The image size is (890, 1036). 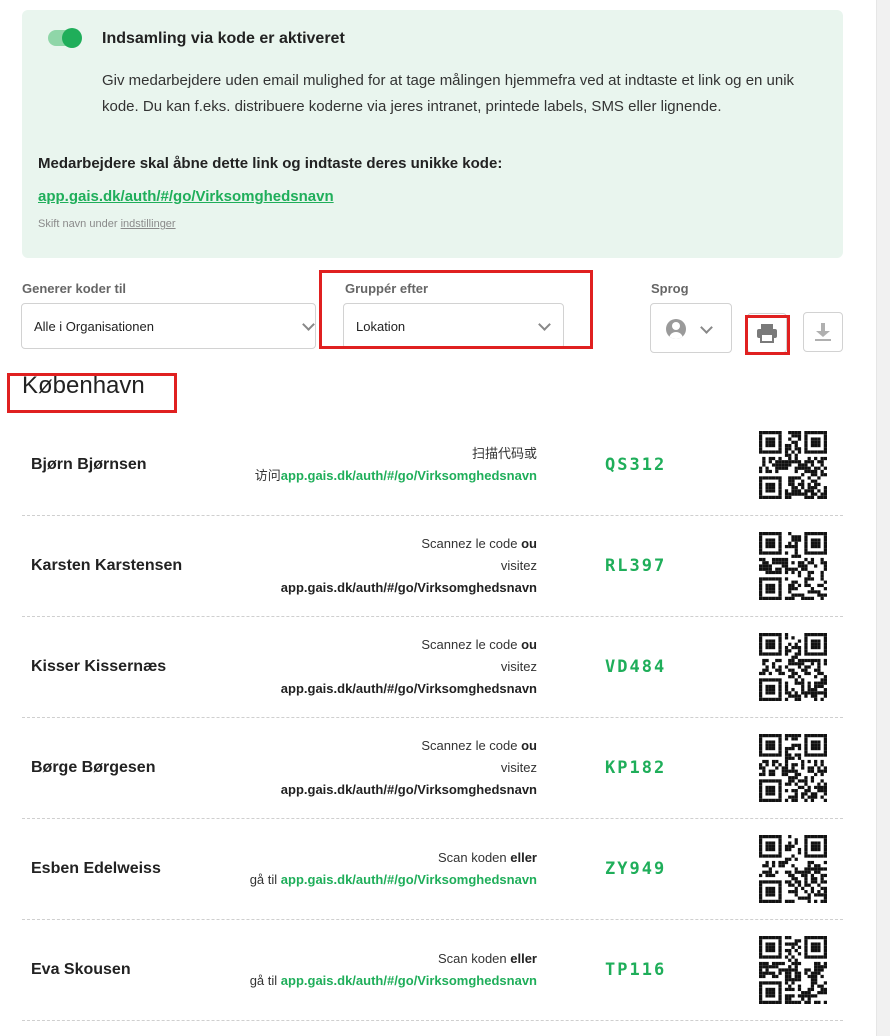 What do you see at coordinates (267, 475) in the screenshot?
I see `instruction-text: 访问` at bounding box center [267, 475].